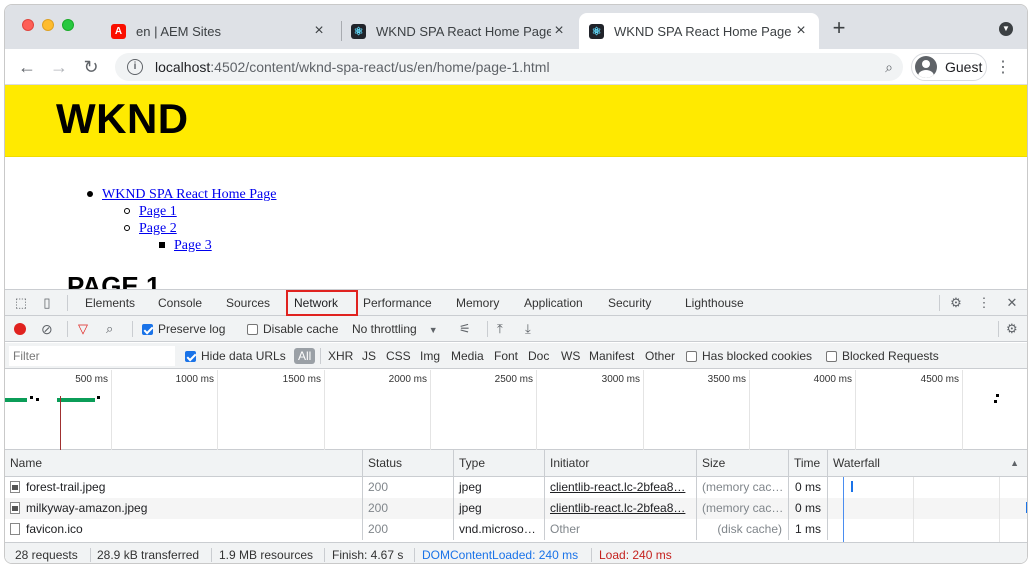 The width and height of the screenshot is (1032, 568). Describe the element at coordinates (465, 329) in the screenshot. I see `network-conditions-icon: ⚟` at that location.